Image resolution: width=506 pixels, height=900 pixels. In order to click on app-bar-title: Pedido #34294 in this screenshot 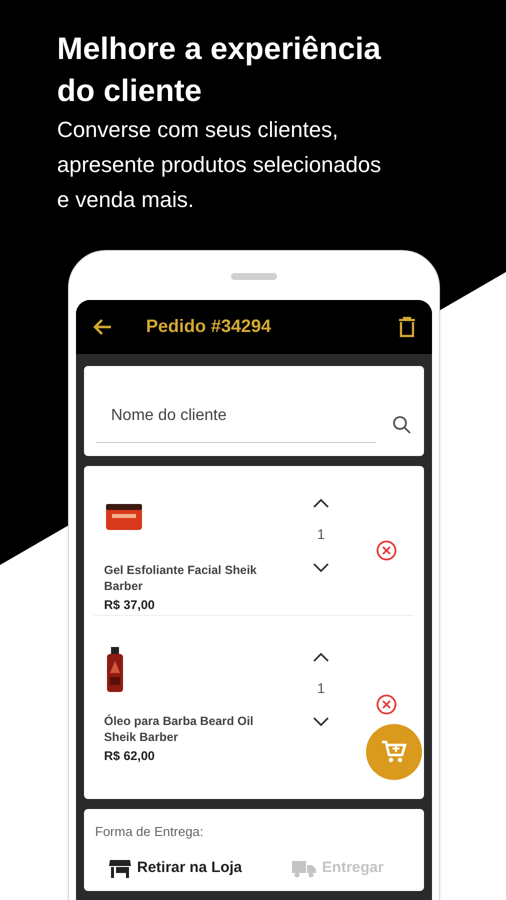, I will do `click(209, 326)`.